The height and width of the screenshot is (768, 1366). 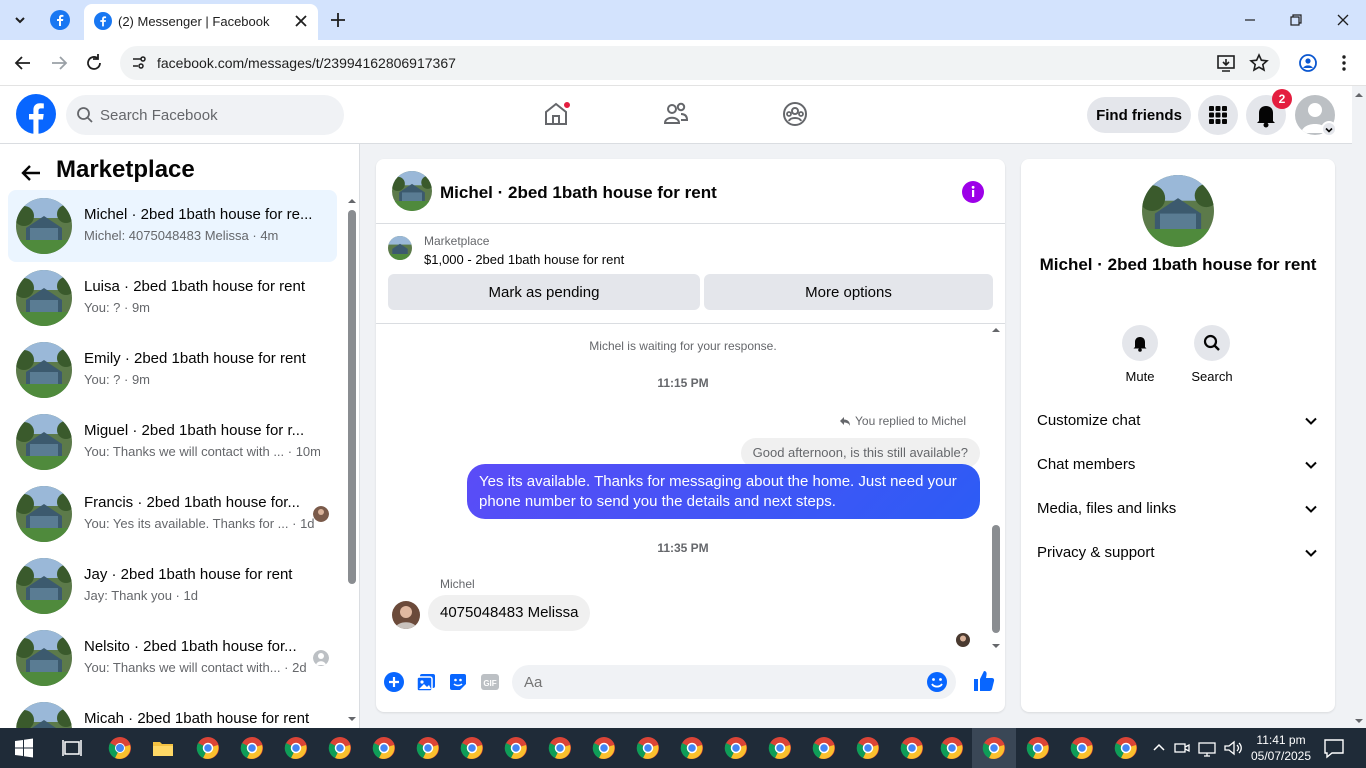 What do you see at coordinates (426, 682) in the screenshot?
I see `photo-icon` at bounding box center [426, 682].